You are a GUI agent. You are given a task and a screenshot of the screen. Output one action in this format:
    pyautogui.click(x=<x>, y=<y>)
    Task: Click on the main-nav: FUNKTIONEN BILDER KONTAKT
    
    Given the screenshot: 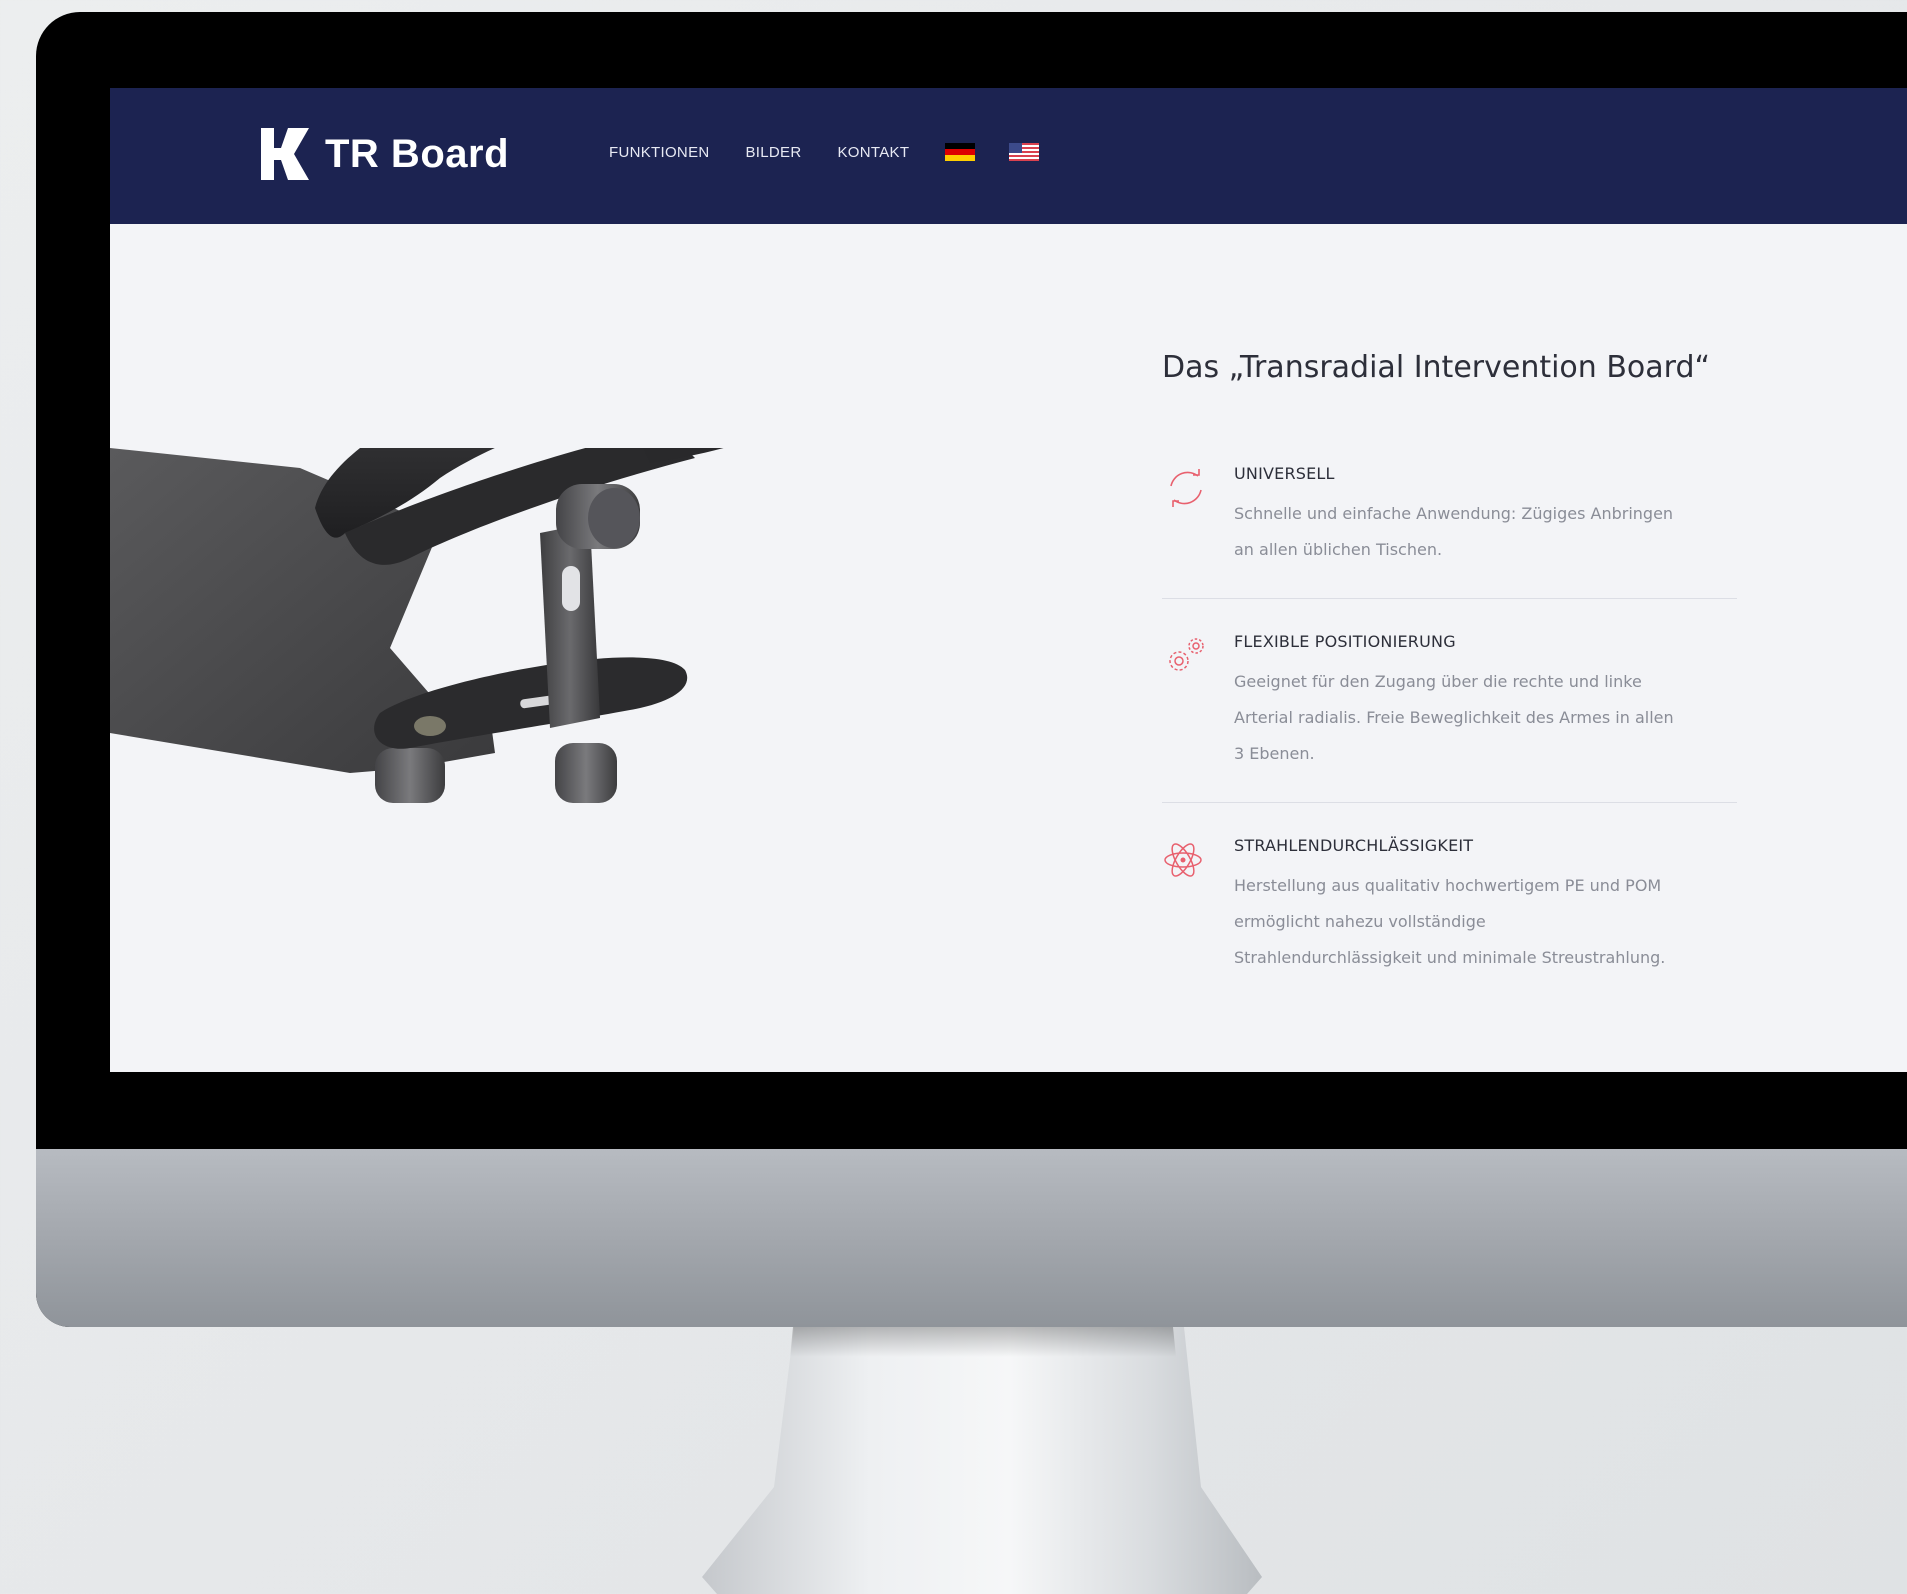 What is the action you would take?
    pyautogui.click(x=841, y=152)
    